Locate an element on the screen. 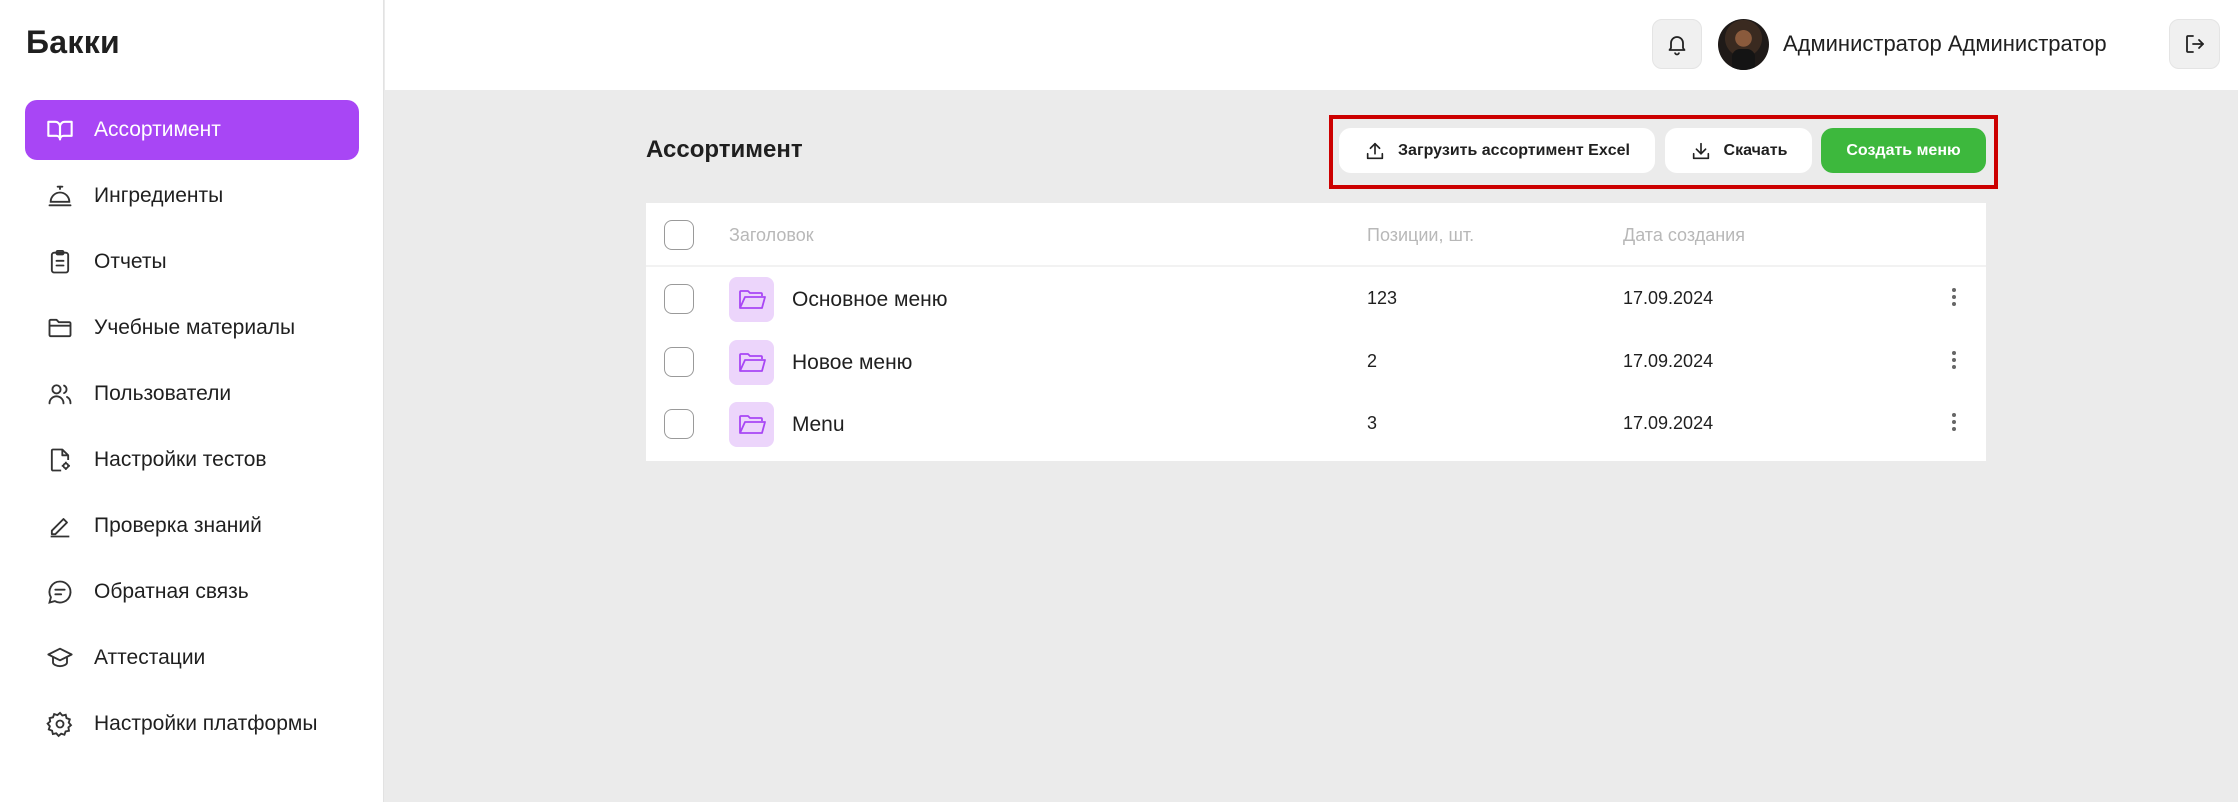 The width and height of the screenshot is (2238, 802). sidebar-item-label: Ингредиенты is located at coordinates (159, 195).